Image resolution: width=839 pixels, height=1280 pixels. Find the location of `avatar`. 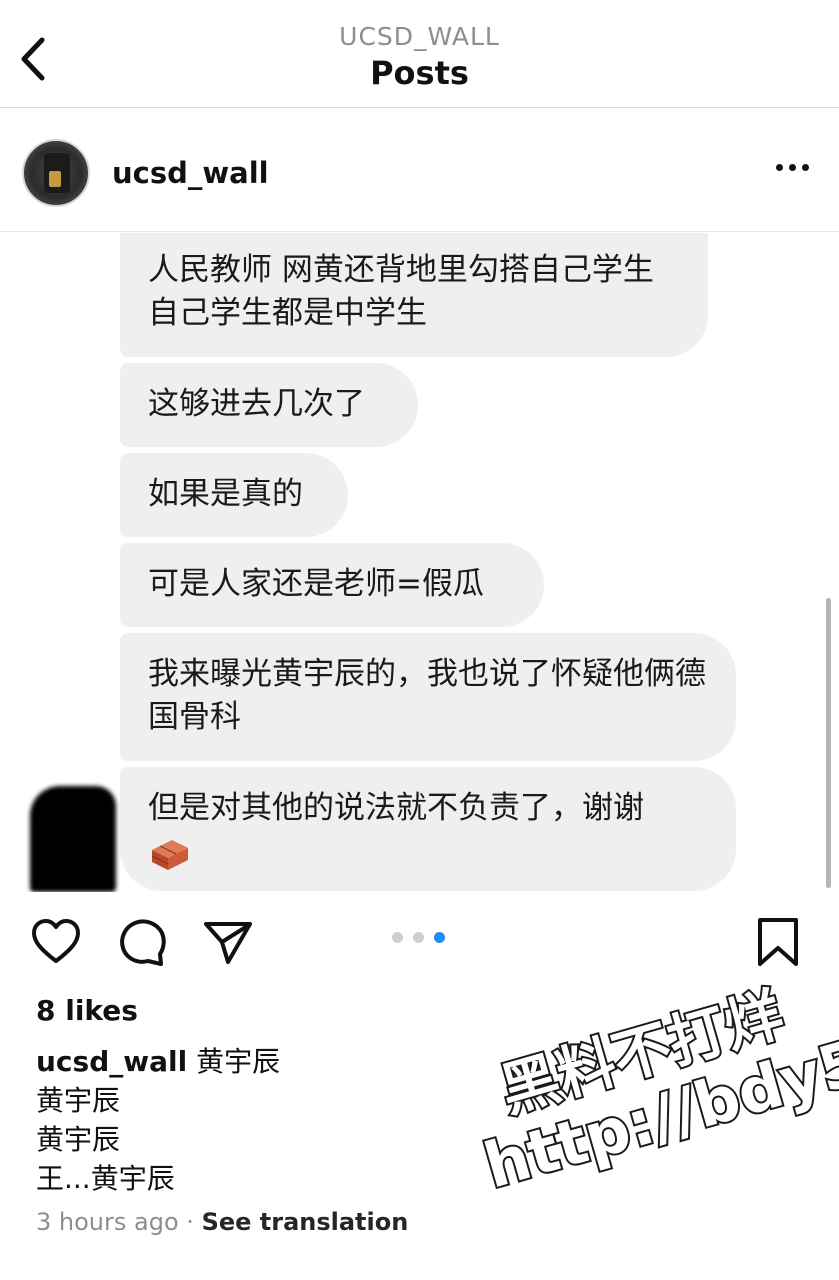

avatar is located at coordinates (56, 173).